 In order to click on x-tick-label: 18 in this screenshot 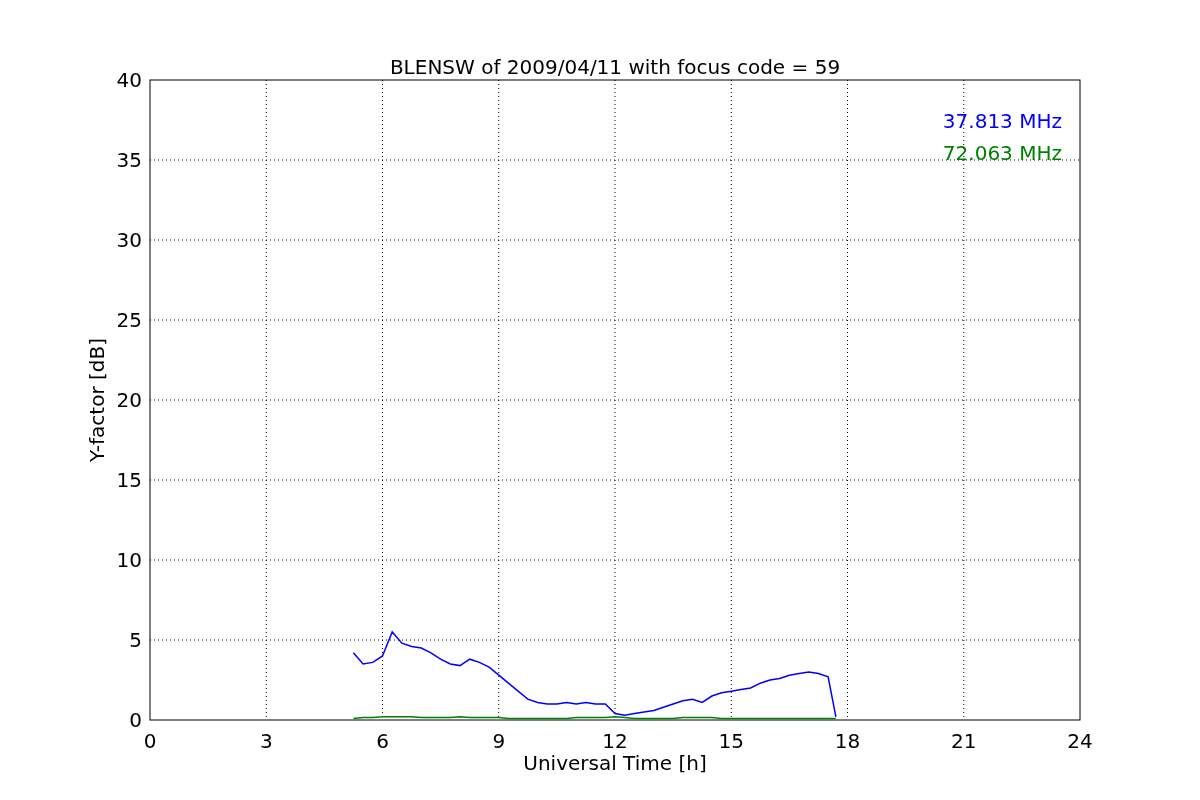, I will do `click(847, 741)`.